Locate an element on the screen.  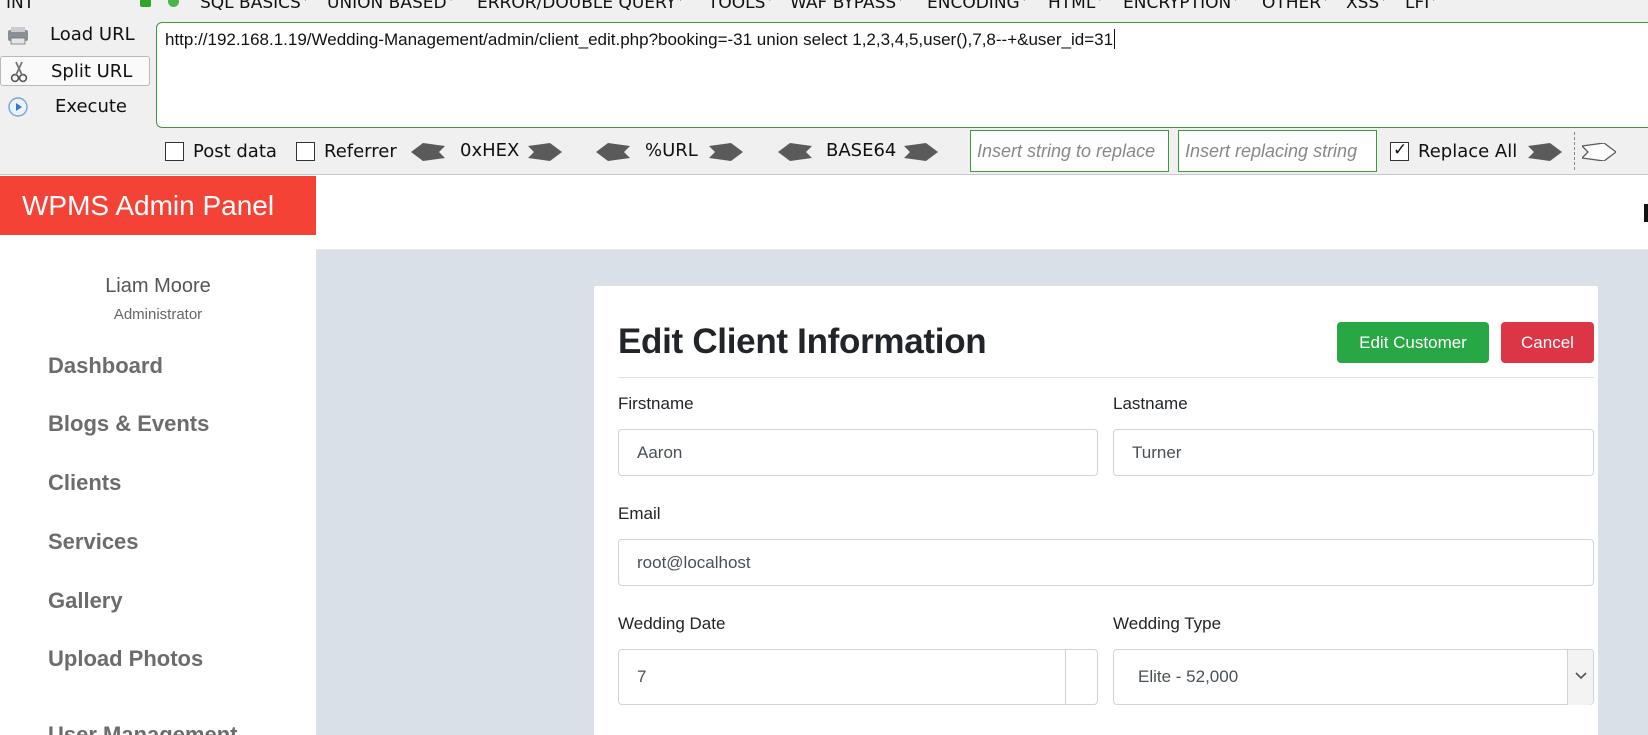
title-divider is located at coordinates (1106, 377).